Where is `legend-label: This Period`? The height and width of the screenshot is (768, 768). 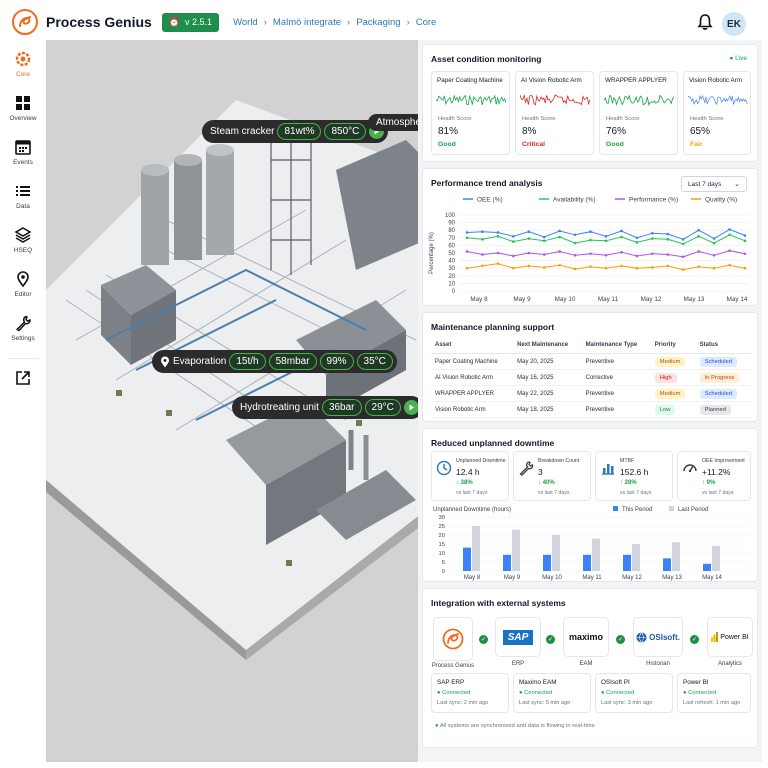
legend-label: This Period is located at coordinates (637, 510).